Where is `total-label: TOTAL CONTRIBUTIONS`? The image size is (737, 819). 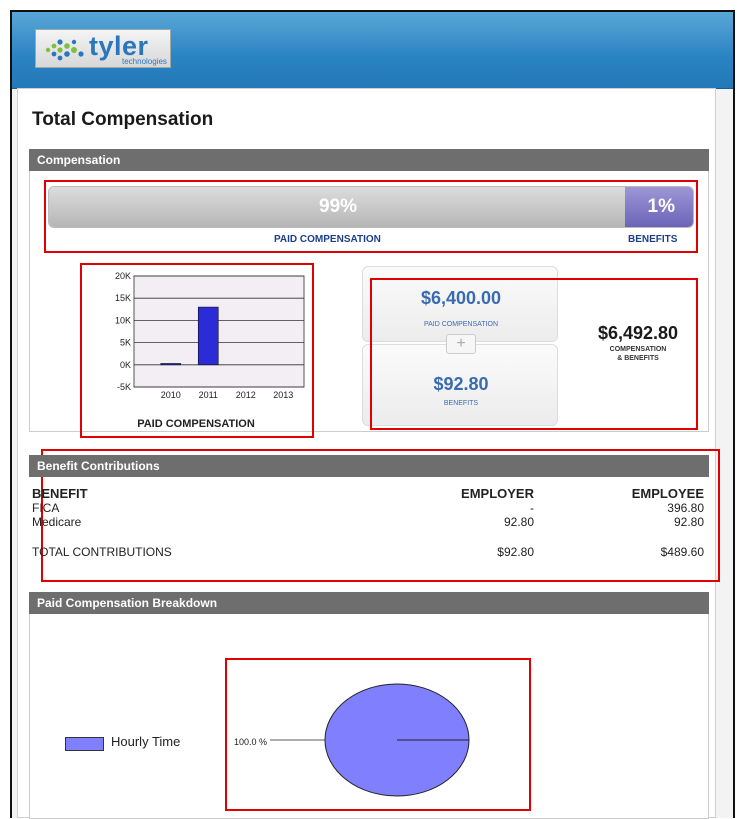
total-label: TOTAL CONTRIBUTIONS is located at coordinates (102, 552).